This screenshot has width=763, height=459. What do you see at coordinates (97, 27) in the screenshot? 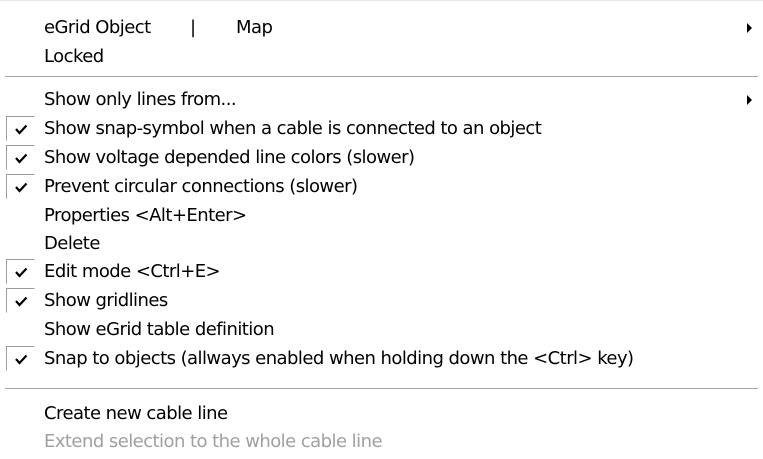
I see `egrid-object-label: eGrid Object` at bounding box center [97, 27].